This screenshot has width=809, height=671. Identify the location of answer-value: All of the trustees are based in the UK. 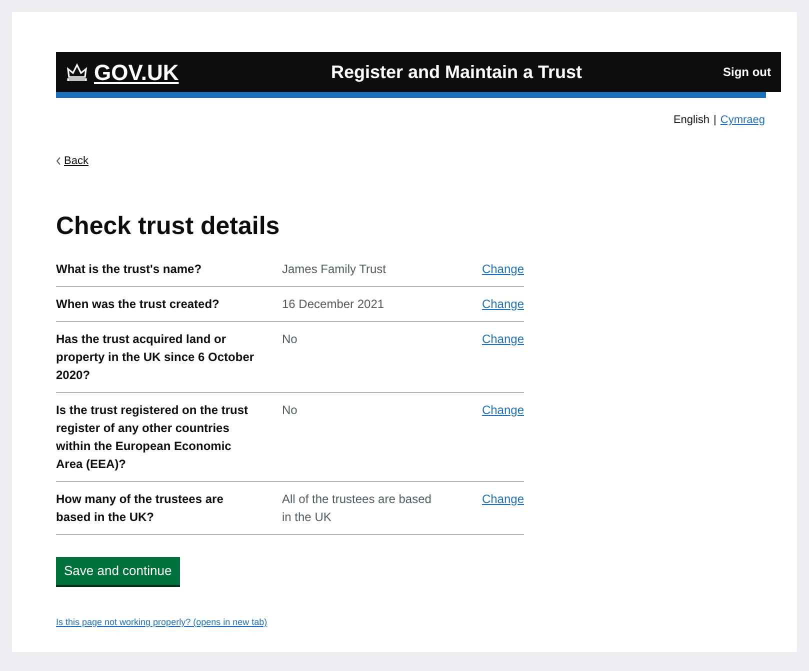
(357, 508).